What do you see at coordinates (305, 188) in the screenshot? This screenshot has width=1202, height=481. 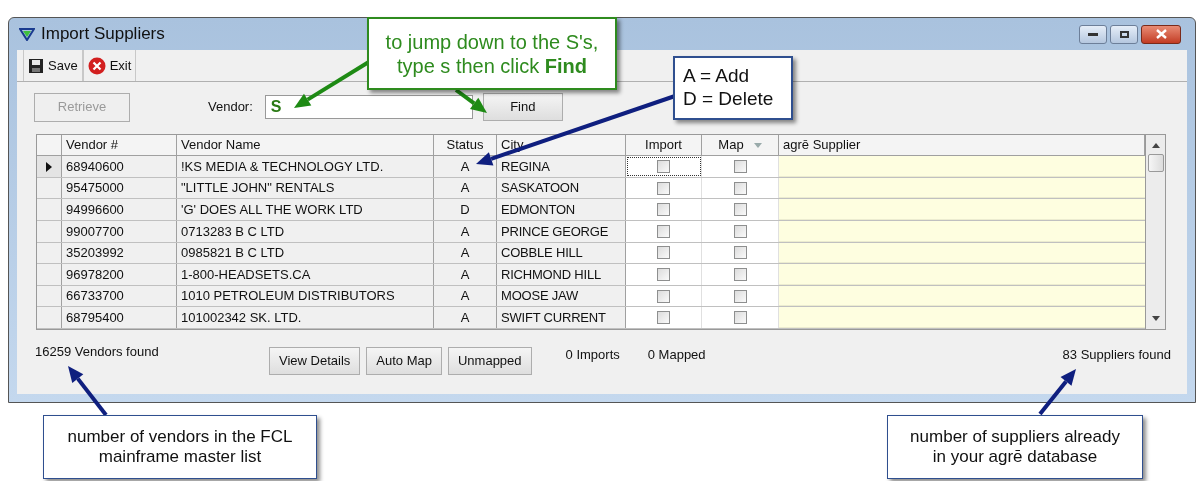 I see `table-cell: "LITTLE JOHN" RENTALS` at bounding box center [305, 188].